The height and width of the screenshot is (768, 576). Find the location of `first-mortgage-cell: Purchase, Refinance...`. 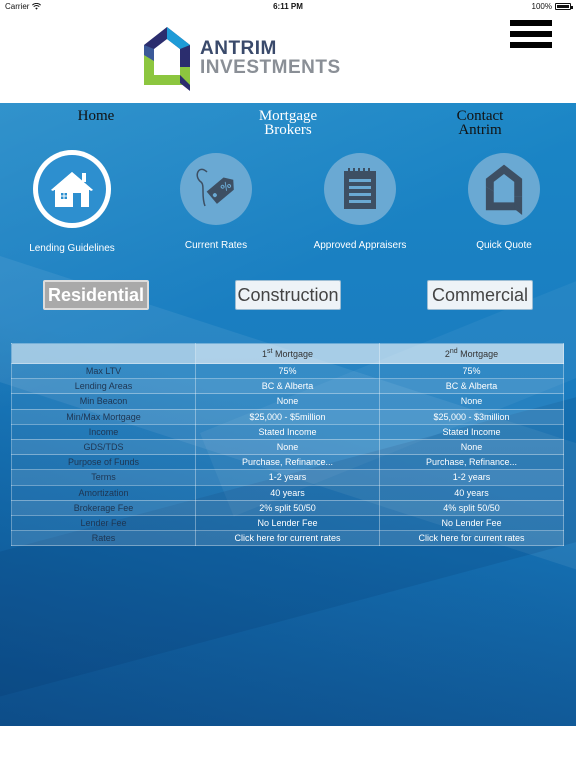

first-mortgage-cell: Purchase, Refinance... is located at coordinates (287, 462).